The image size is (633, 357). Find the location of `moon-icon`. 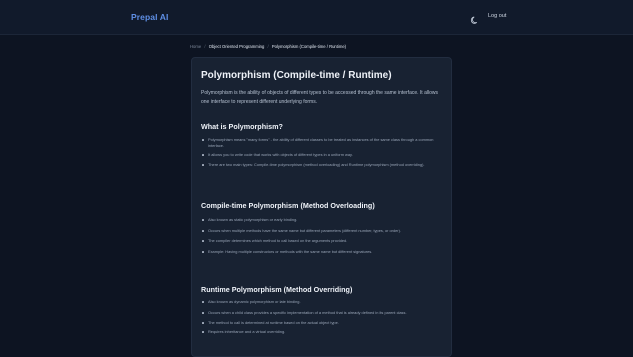

moon-icon is located at coordinates (474, 20).